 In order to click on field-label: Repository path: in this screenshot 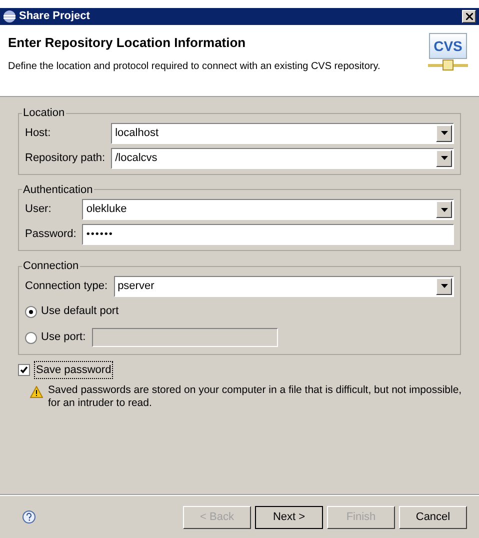, I will do `click(65, 158)`.